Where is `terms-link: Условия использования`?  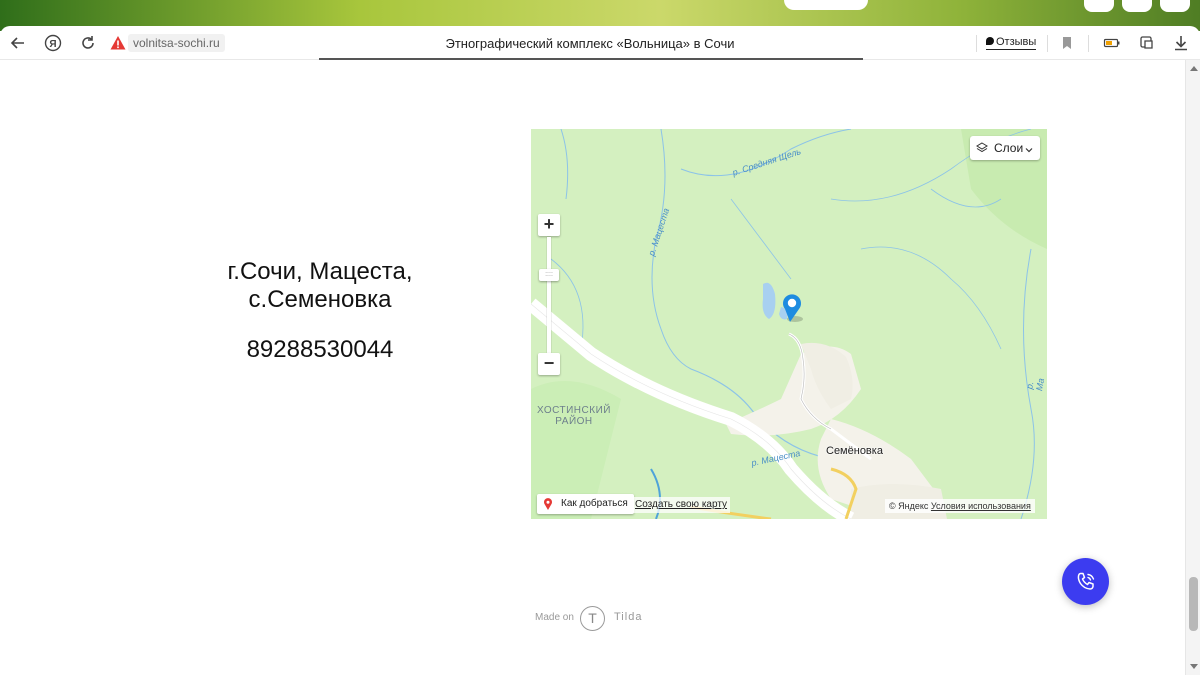 terms-link: Условия использования is located at coordinates (981, 506).